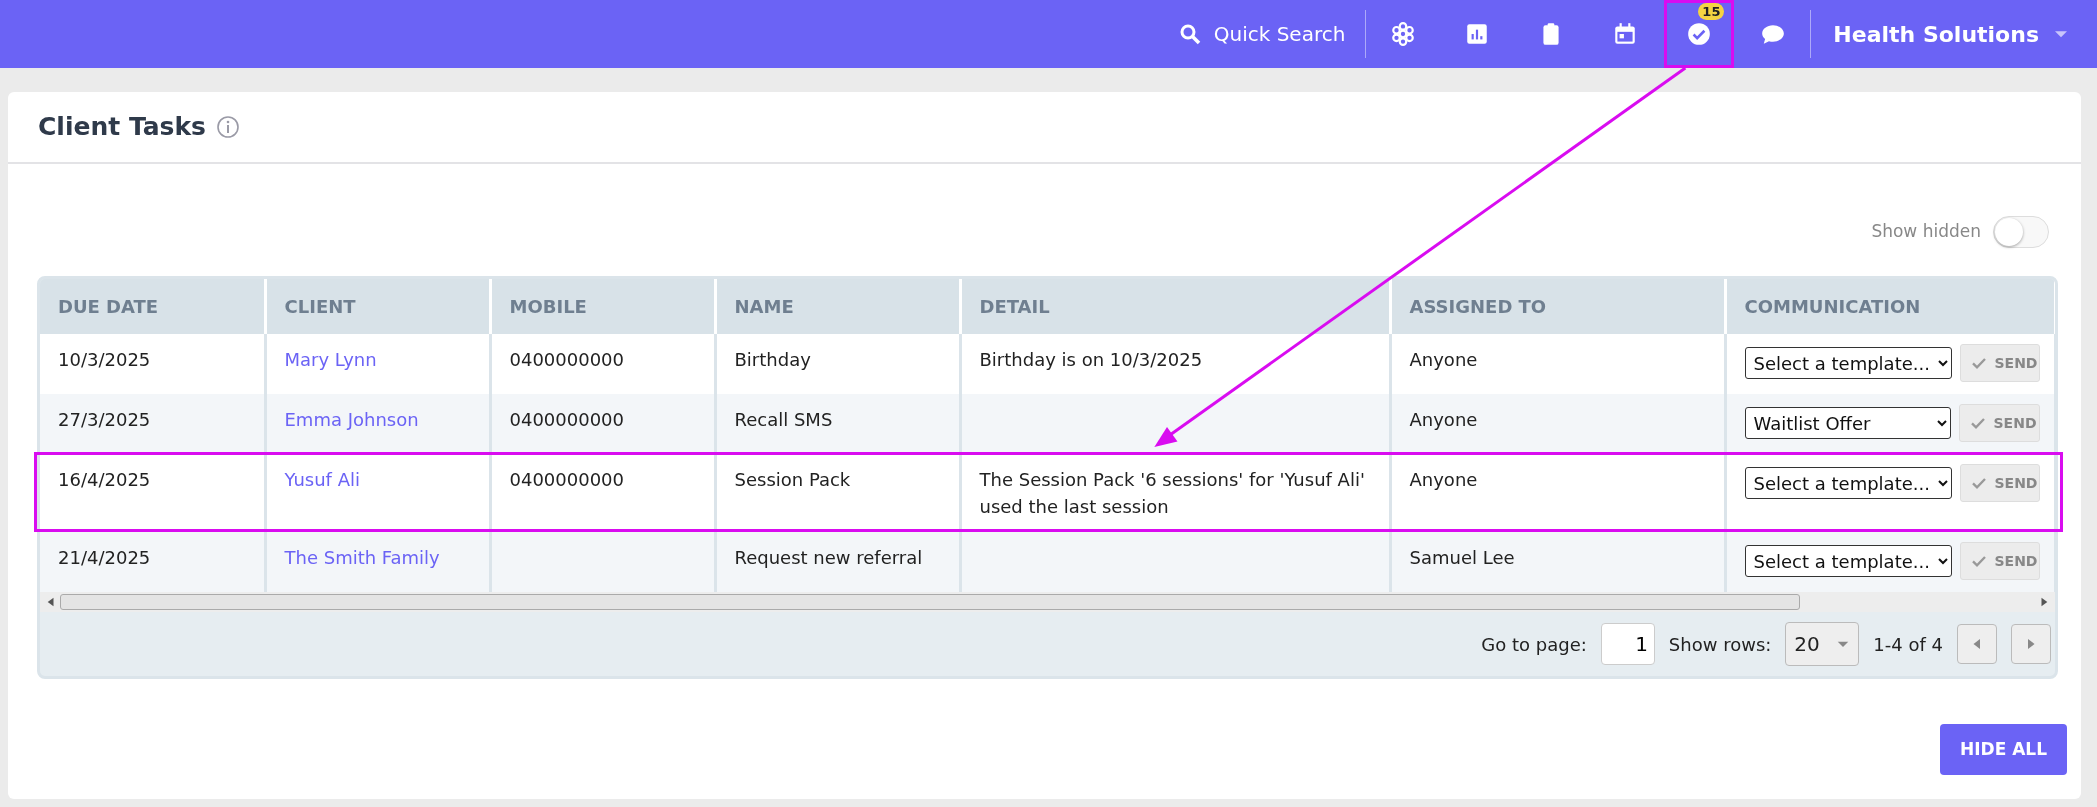 The width and height of the screenshot is (2097, 807). I want to click on check-circle-button: 15, so click(1699, 34).